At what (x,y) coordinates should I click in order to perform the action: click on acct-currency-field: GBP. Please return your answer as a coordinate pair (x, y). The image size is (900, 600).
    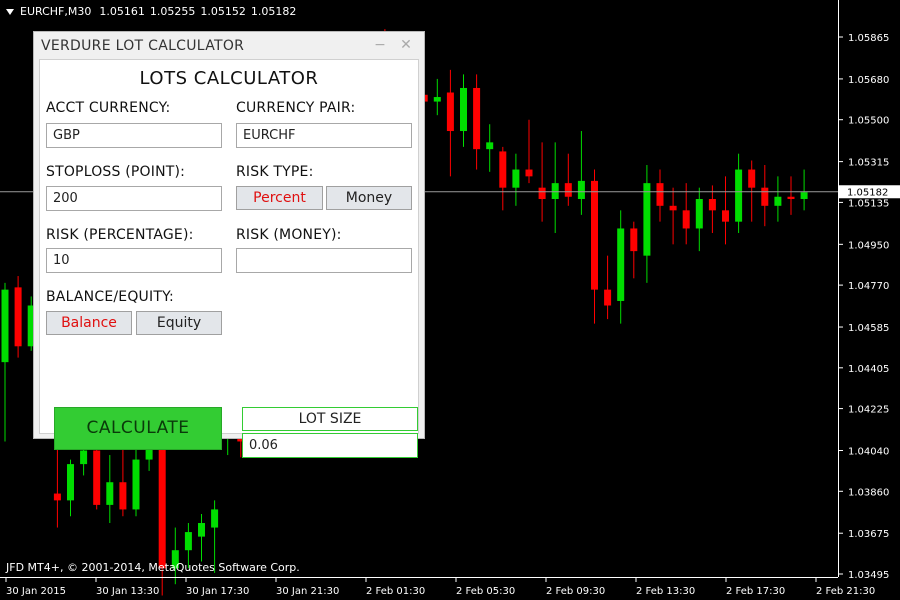
    Looking at the image, I should click on (134, 135).